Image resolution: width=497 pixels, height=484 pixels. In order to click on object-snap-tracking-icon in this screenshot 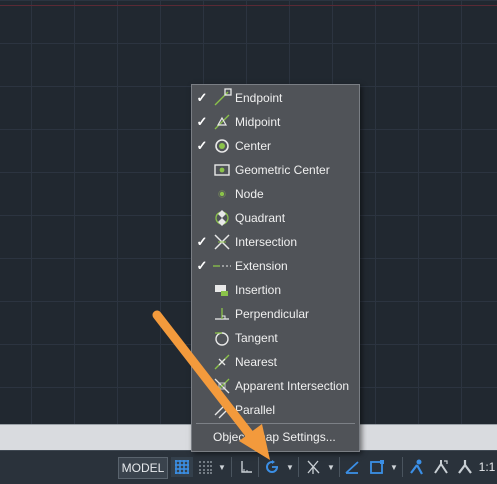, I will do `click(352, 467)`.